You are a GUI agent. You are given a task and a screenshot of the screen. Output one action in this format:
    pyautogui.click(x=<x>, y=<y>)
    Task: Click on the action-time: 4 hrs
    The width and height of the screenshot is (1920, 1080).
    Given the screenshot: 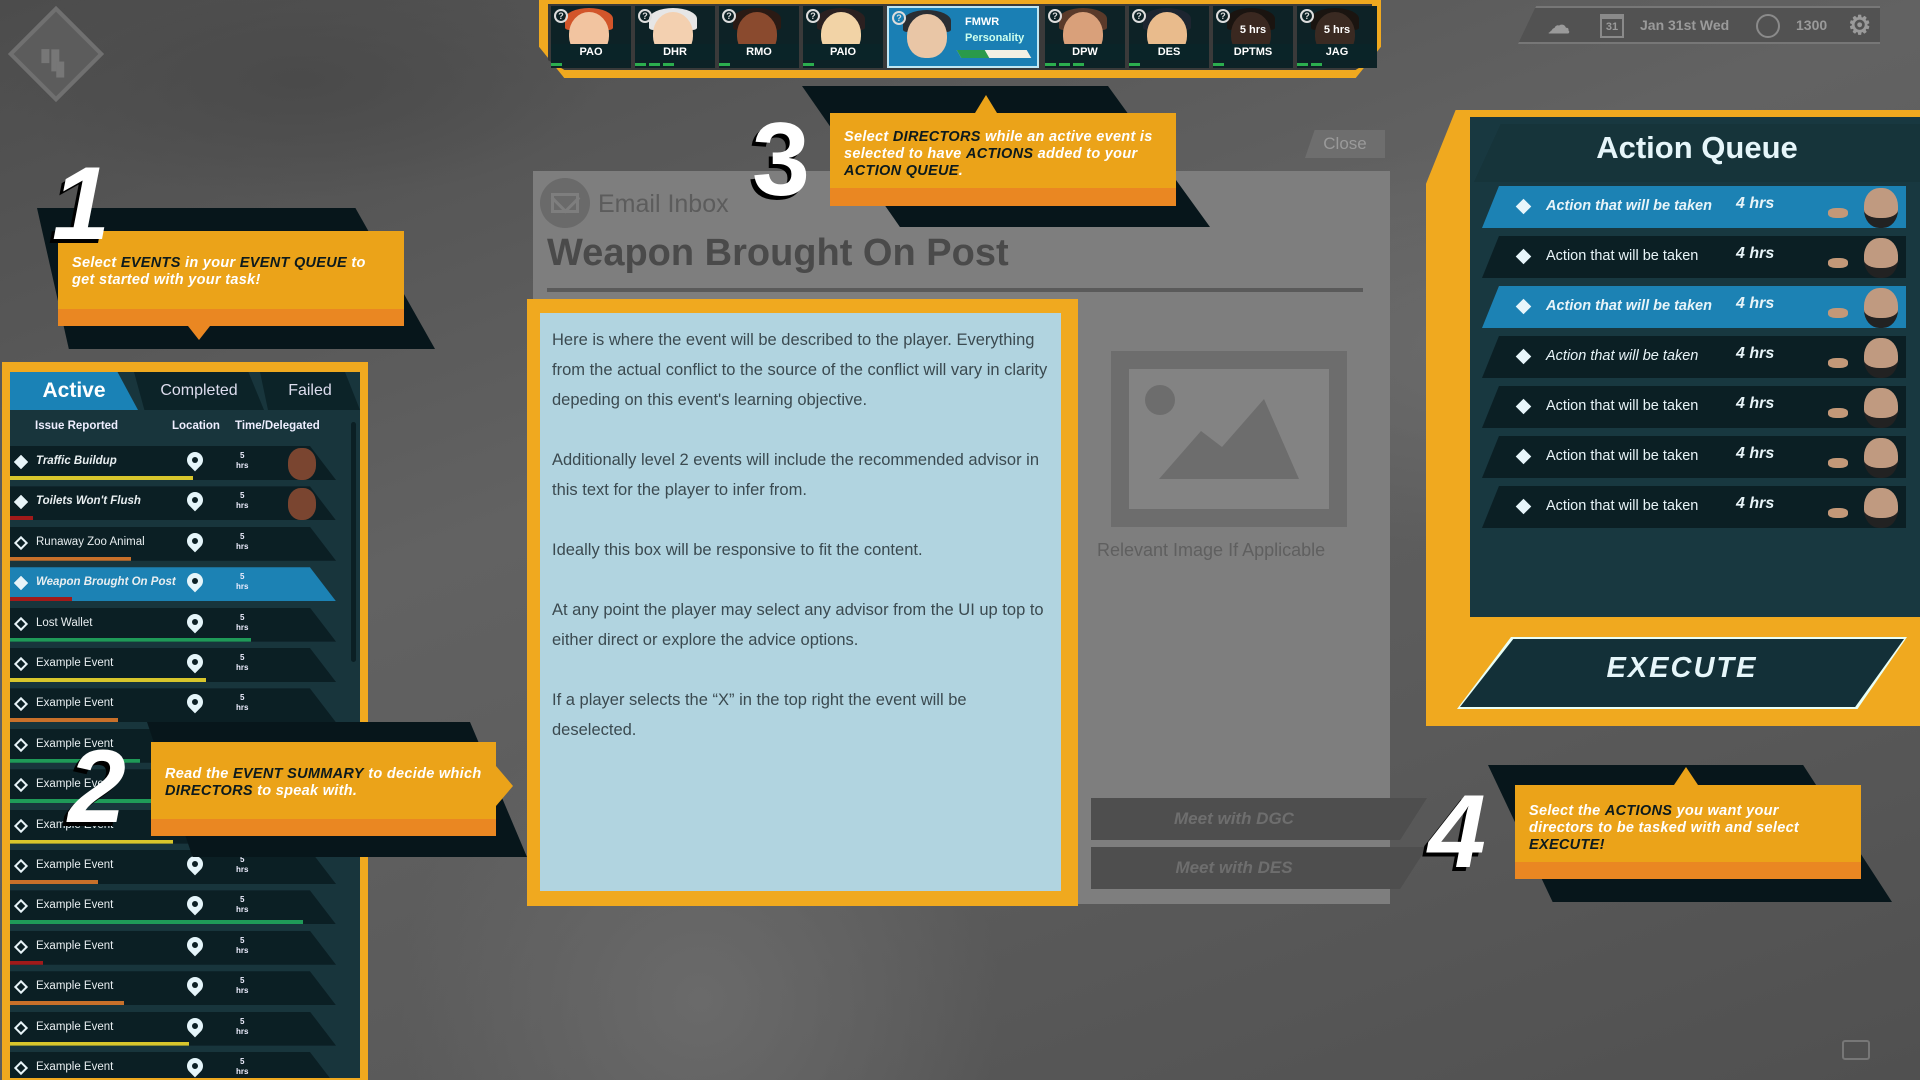 What is the action you would take?
    pyautogui.click(x=1755, y=353)
    